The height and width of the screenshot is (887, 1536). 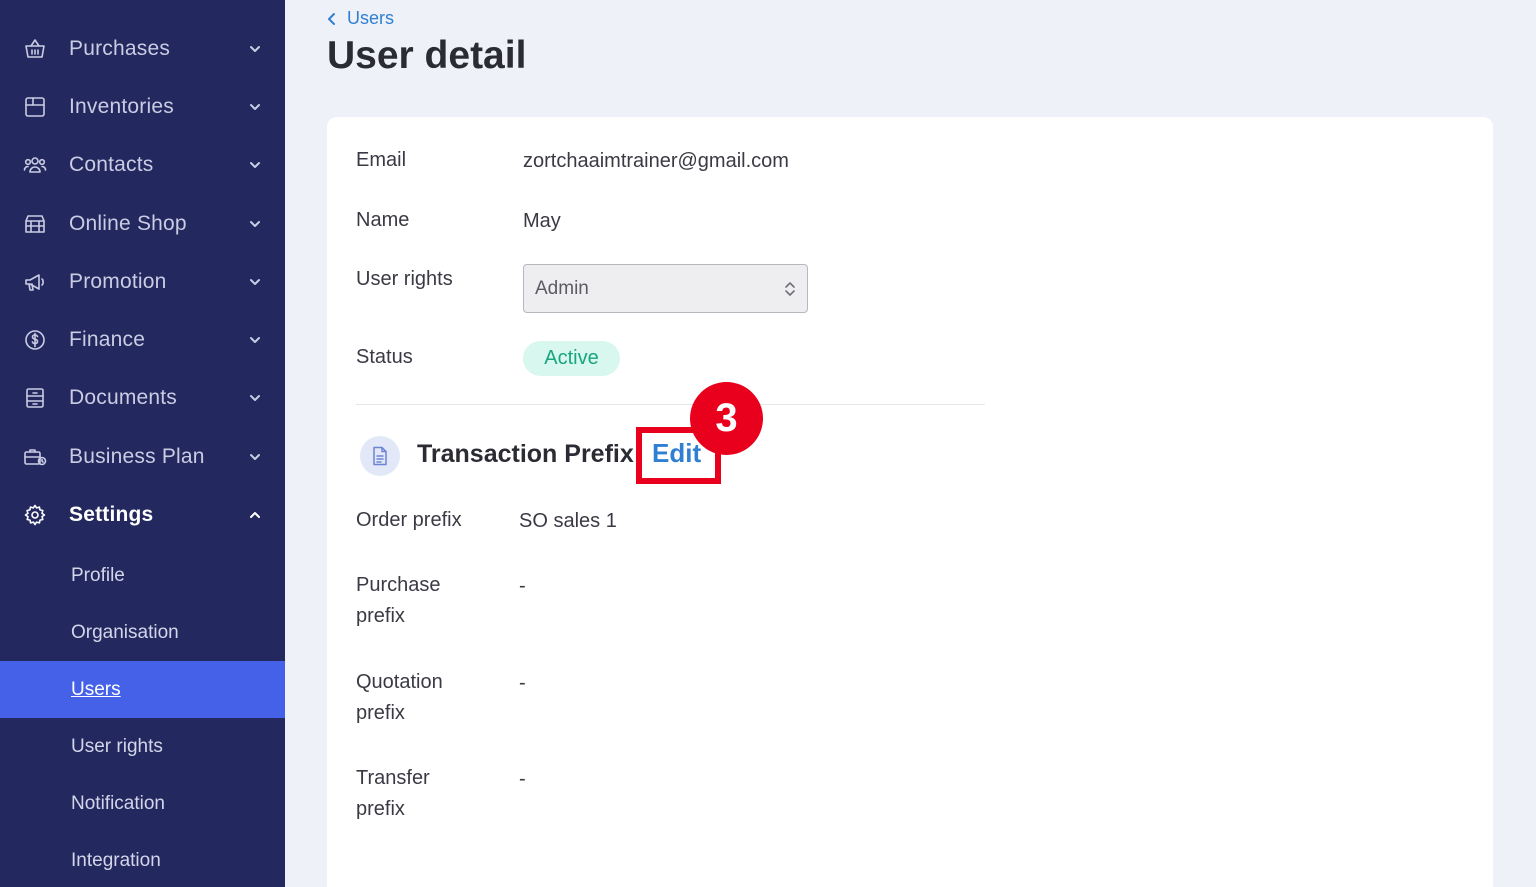 What do you see at coordinates (383, 220) in the screenshot?
I see `name-label: Name` at bounding box center [383, 220].